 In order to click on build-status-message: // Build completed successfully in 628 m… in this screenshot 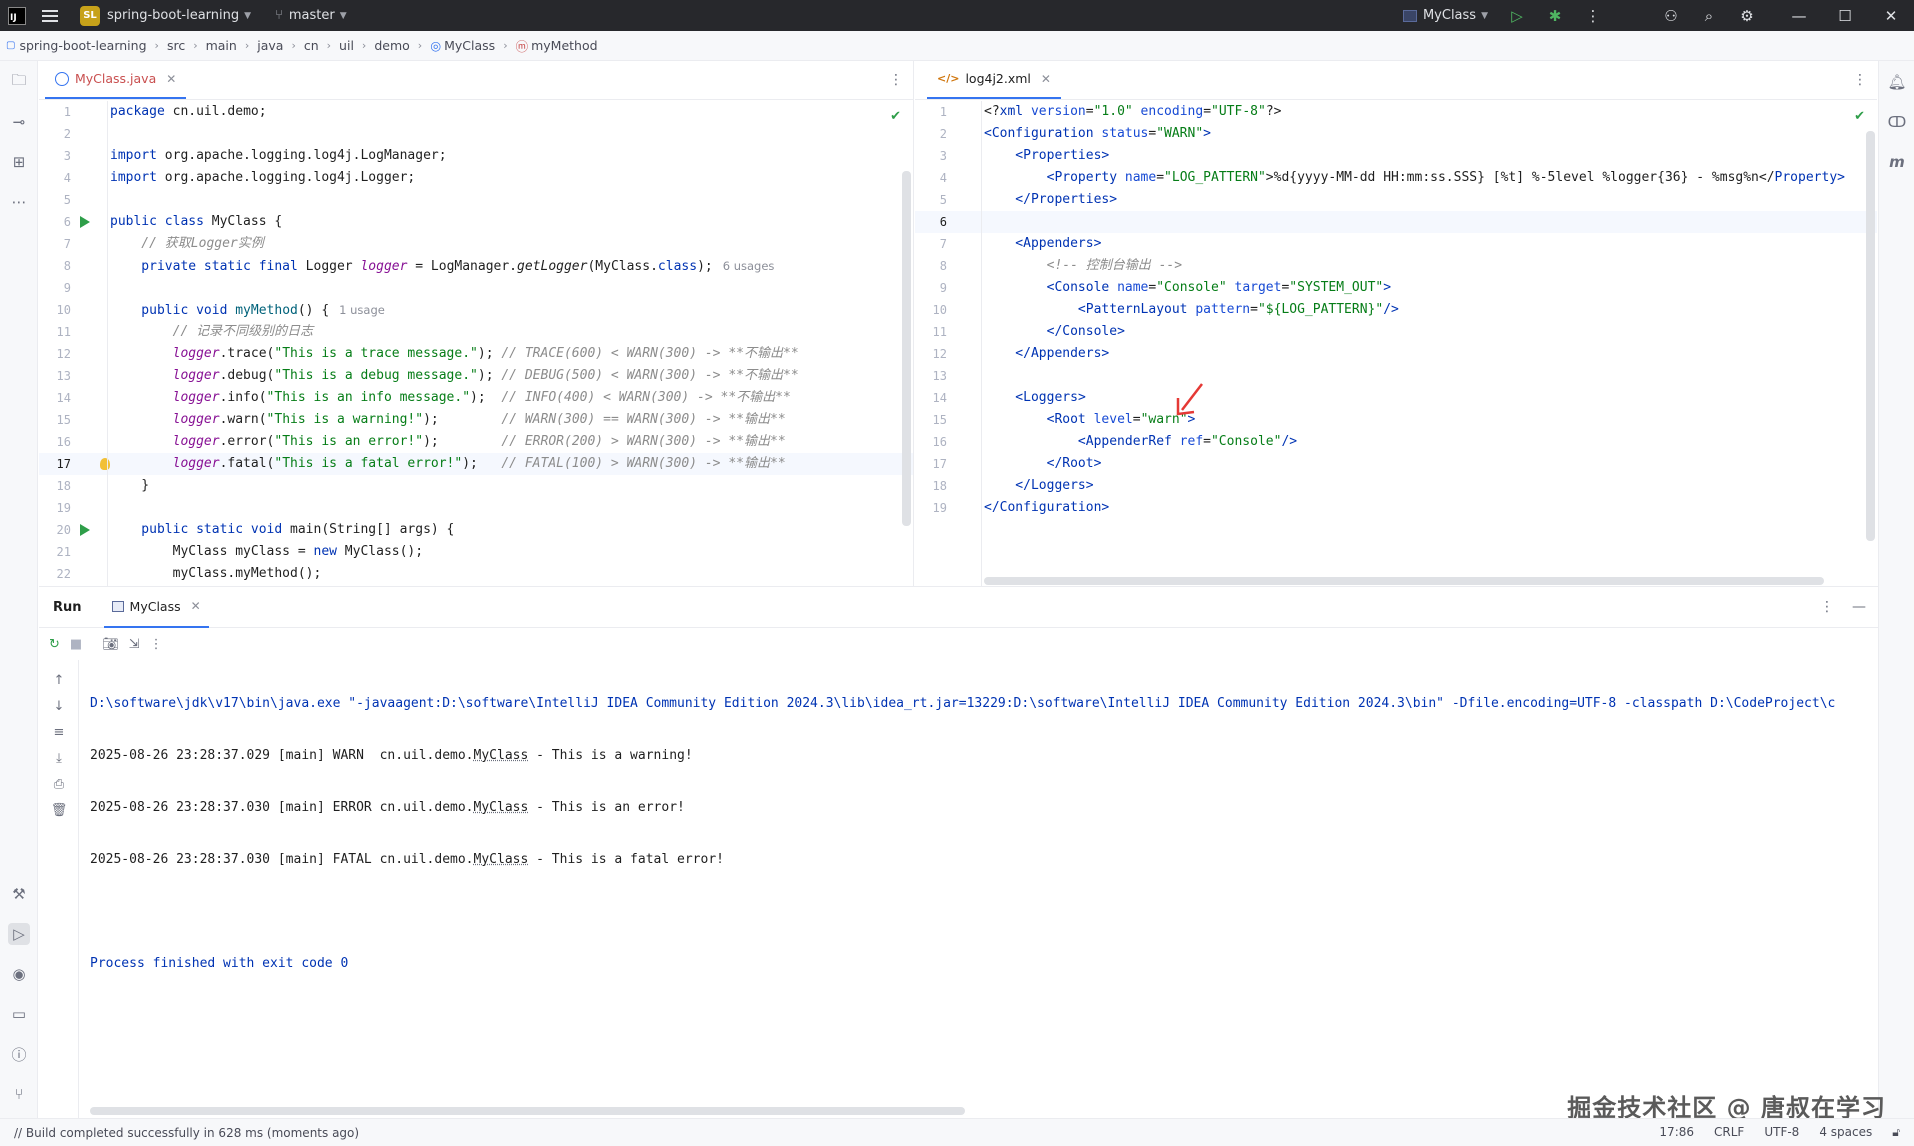, I will do `click(186, 1133)`.